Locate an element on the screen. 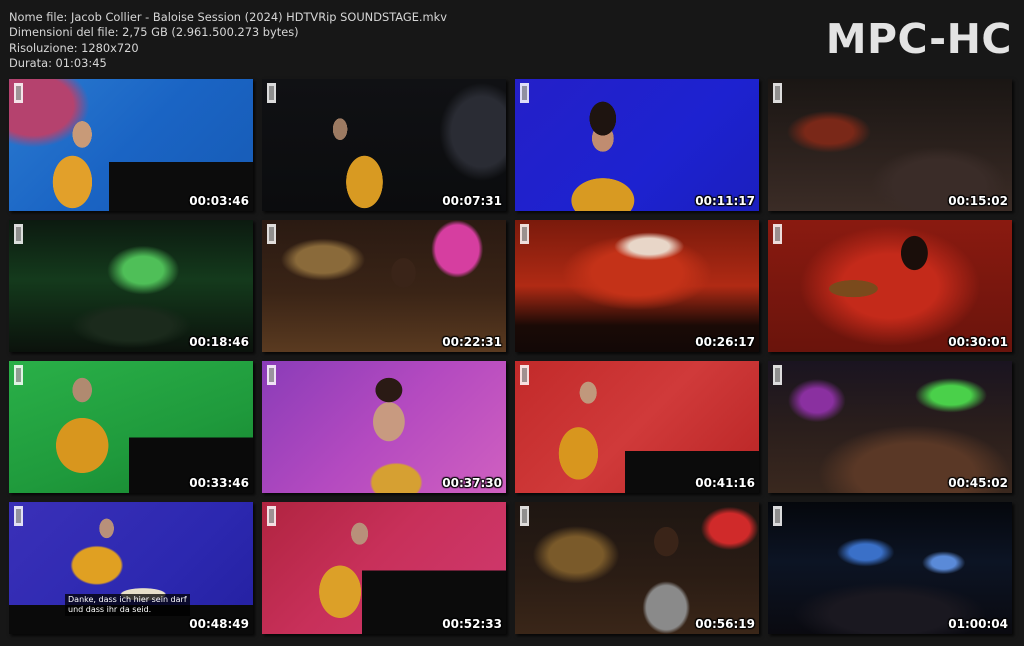  thumbnail: 00:33:46 is located at coordinates (131, 427).